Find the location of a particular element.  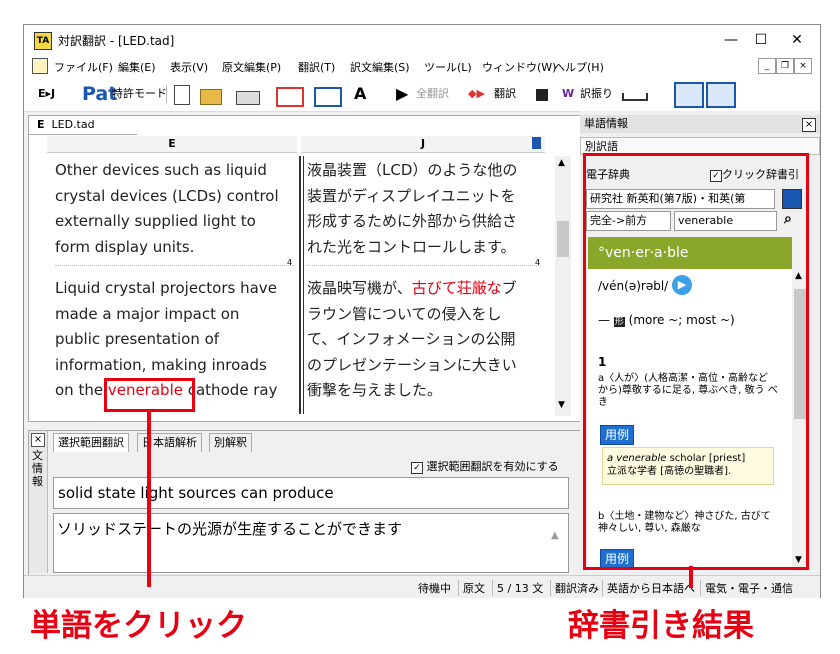

target-line: のプレゼンテーションに大きい is located at coordinates (412, 364).